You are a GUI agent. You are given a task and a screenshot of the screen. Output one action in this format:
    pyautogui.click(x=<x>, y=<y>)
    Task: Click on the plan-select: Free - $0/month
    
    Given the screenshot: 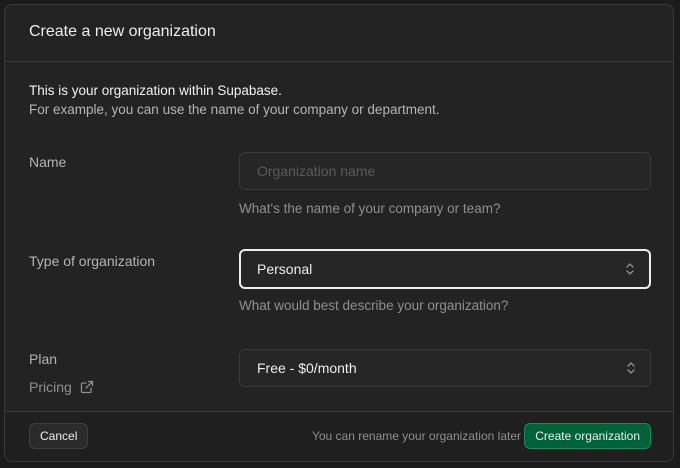 What is the action you would take?
    pyautogui.click(x=445, y=368)
    